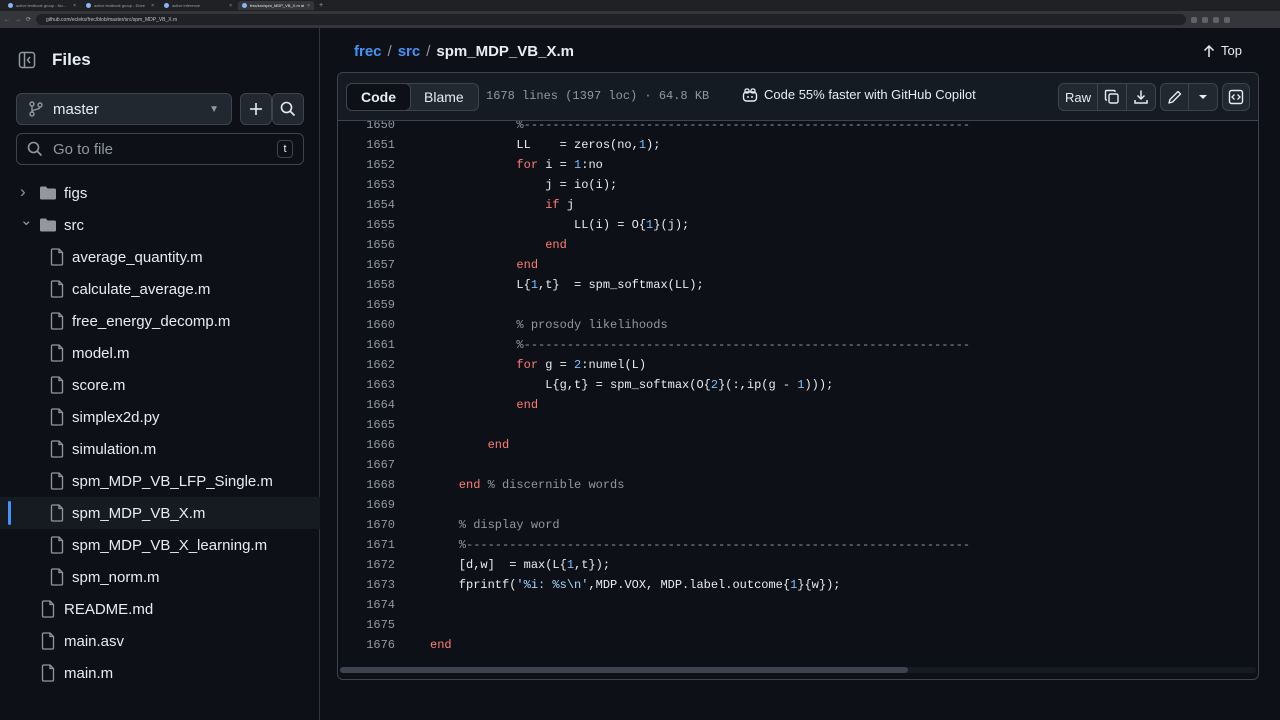 Image resolution: width=1280 pixels, height=720 pixels. I want to click on tree-file: model.m, so click(160, 353).